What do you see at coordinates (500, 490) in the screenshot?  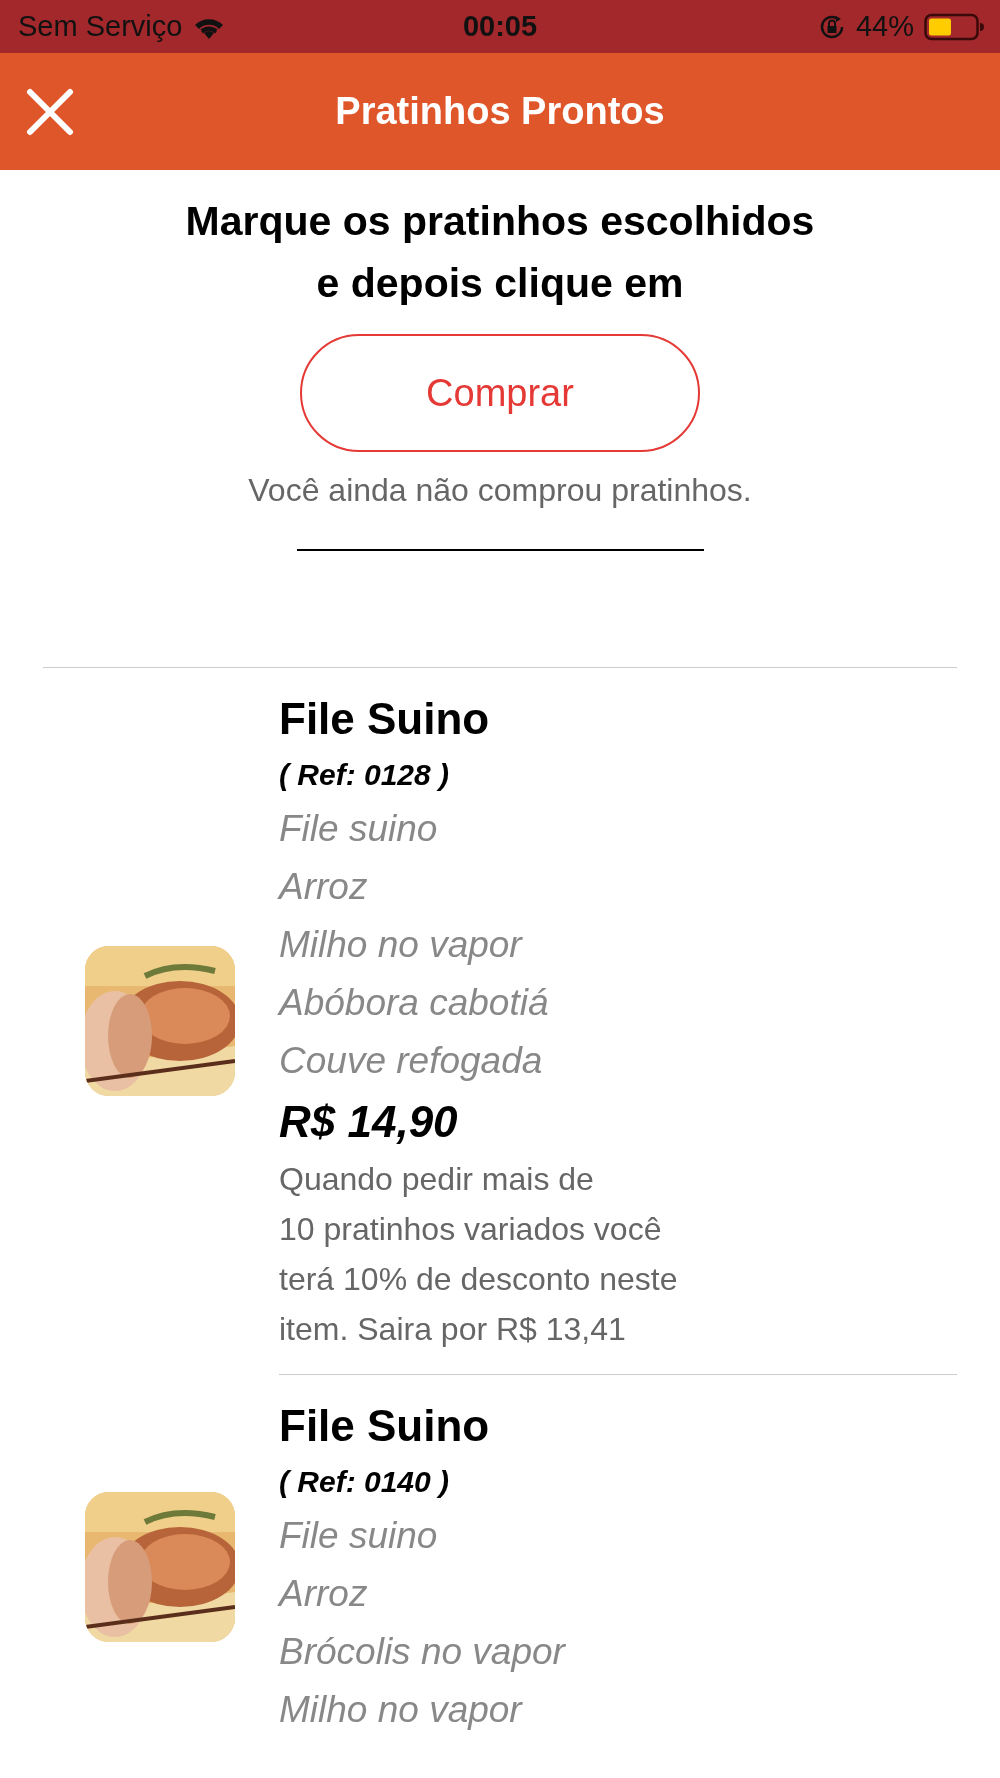 I see `purchase-status-text: Você ainda não comprou pratinhos.` at bounding box center [500, 490].